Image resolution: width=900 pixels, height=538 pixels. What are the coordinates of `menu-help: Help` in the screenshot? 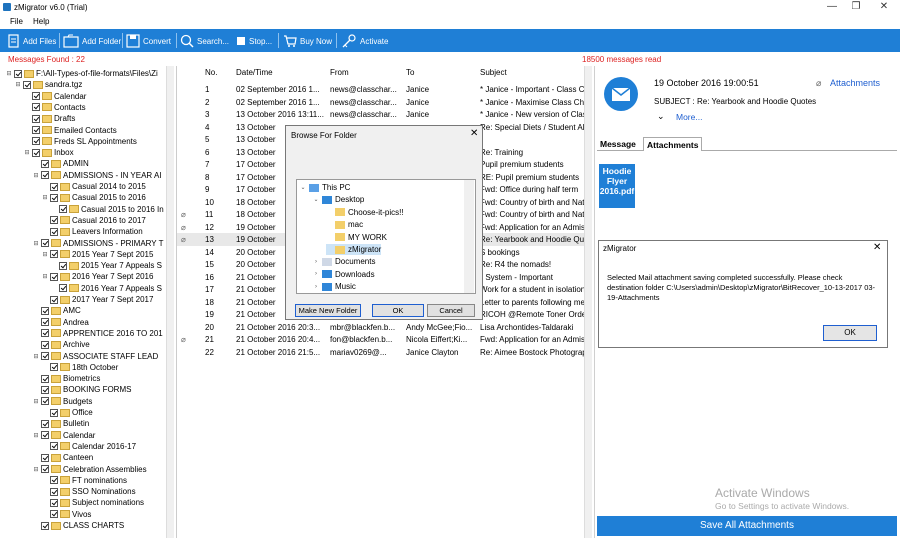 It's located at (41, 21).